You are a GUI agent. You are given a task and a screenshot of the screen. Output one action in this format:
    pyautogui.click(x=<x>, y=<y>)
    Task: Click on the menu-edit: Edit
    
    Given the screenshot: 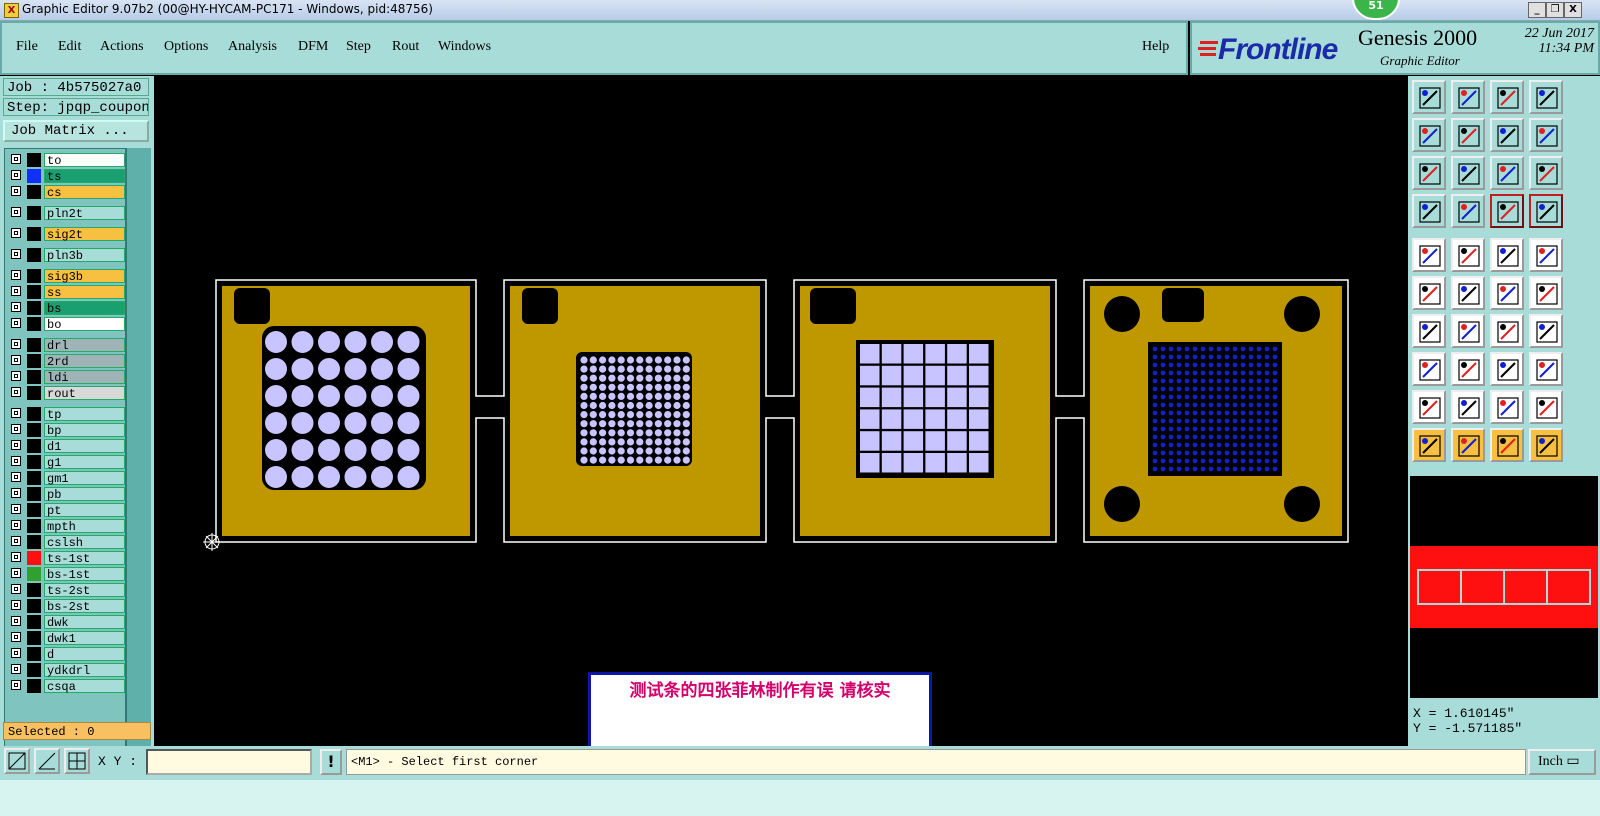 What is the action you would take?
    pyautogui.click(x=69, y=47)
    